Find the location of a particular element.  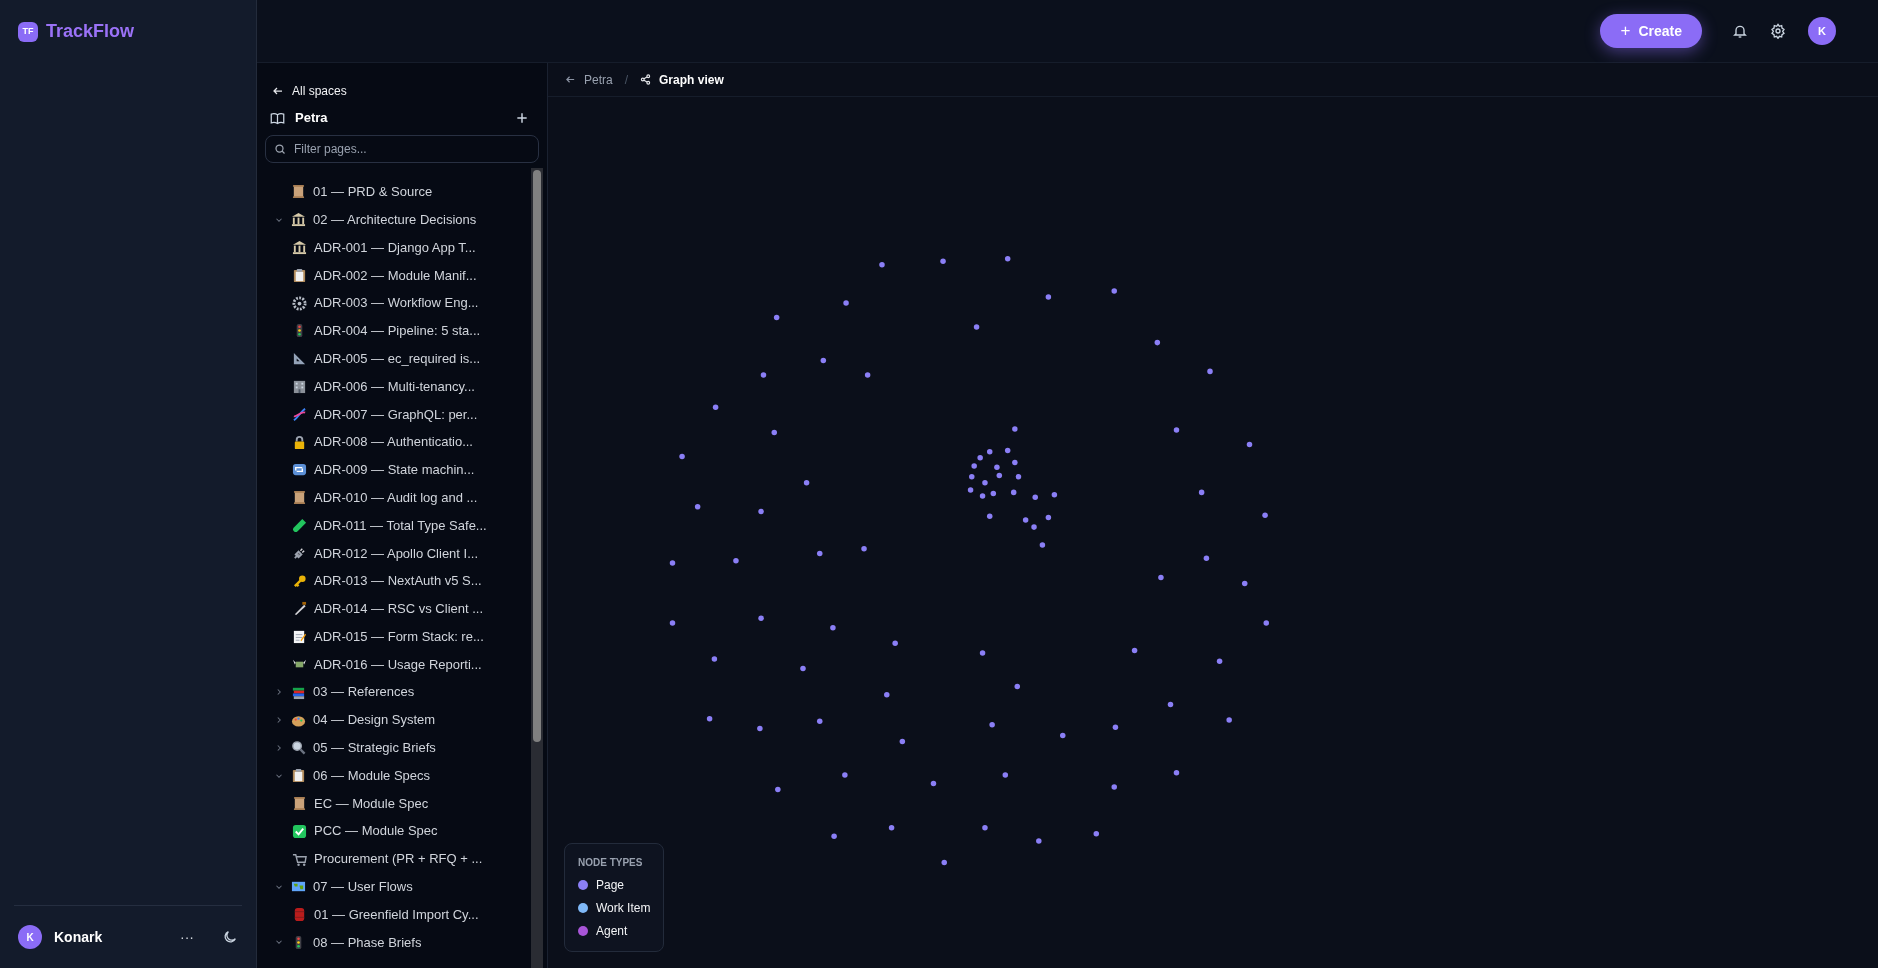

tree-item: 07 — User Flows is located at coordinates (394, 886).